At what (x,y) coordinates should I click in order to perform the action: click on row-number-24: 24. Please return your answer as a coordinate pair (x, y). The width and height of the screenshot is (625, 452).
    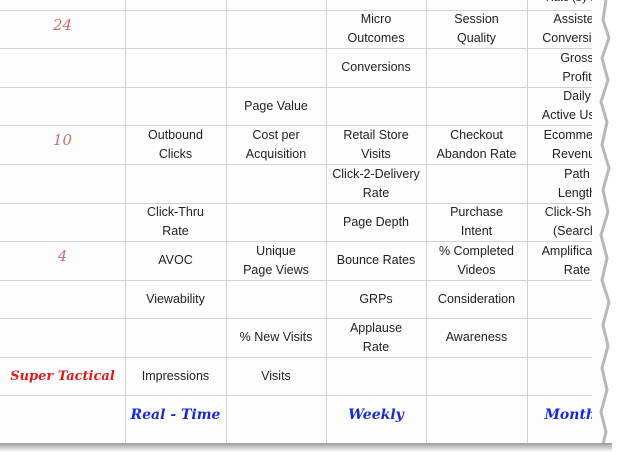
    Looking at the image, I should click on (62, 24).